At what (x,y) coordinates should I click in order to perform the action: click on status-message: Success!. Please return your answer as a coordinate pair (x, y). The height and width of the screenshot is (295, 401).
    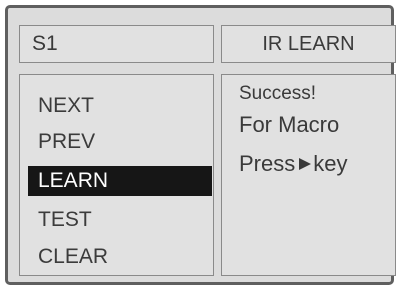
    Looking at the image, I should click on (278, 93).